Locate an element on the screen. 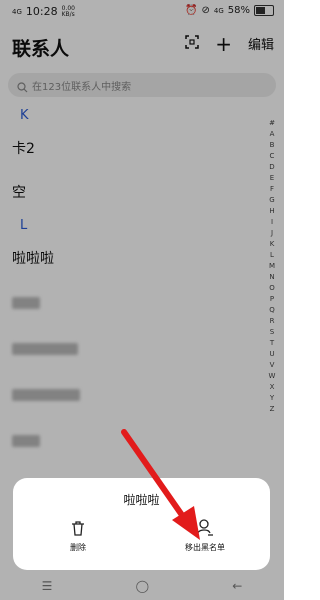 This screenshot has height=600, width=320. delete-button: 删除 is located at coordinates (78, 535).